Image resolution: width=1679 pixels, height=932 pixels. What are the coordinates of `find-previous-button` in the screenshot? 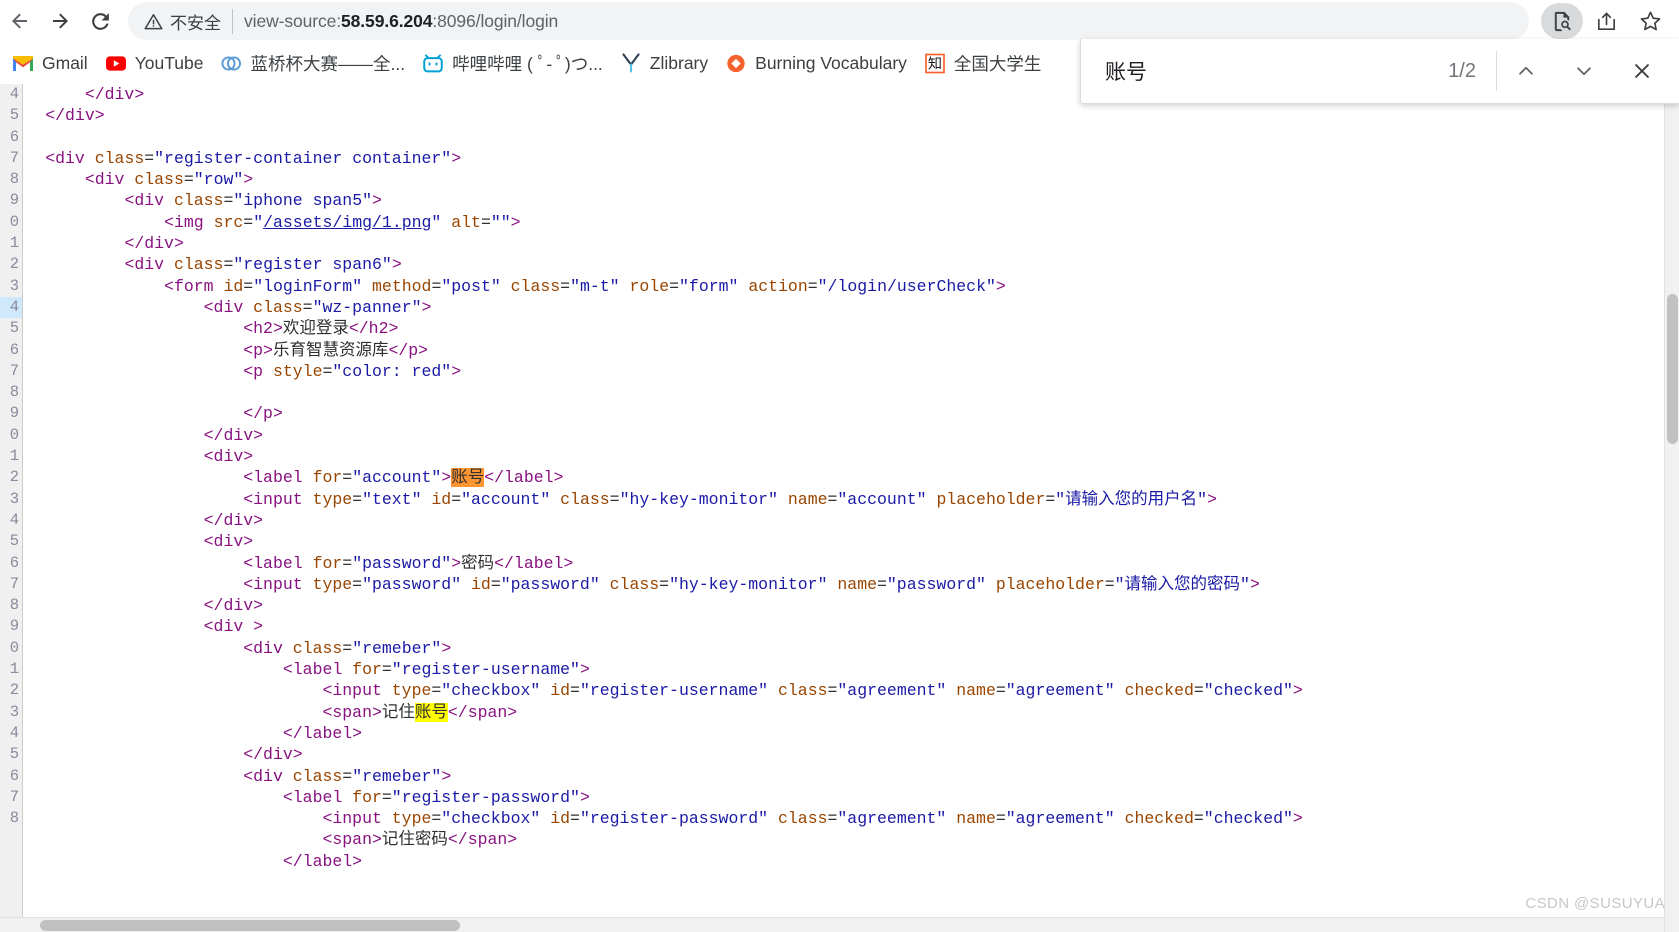 It's located at (1526, 71).